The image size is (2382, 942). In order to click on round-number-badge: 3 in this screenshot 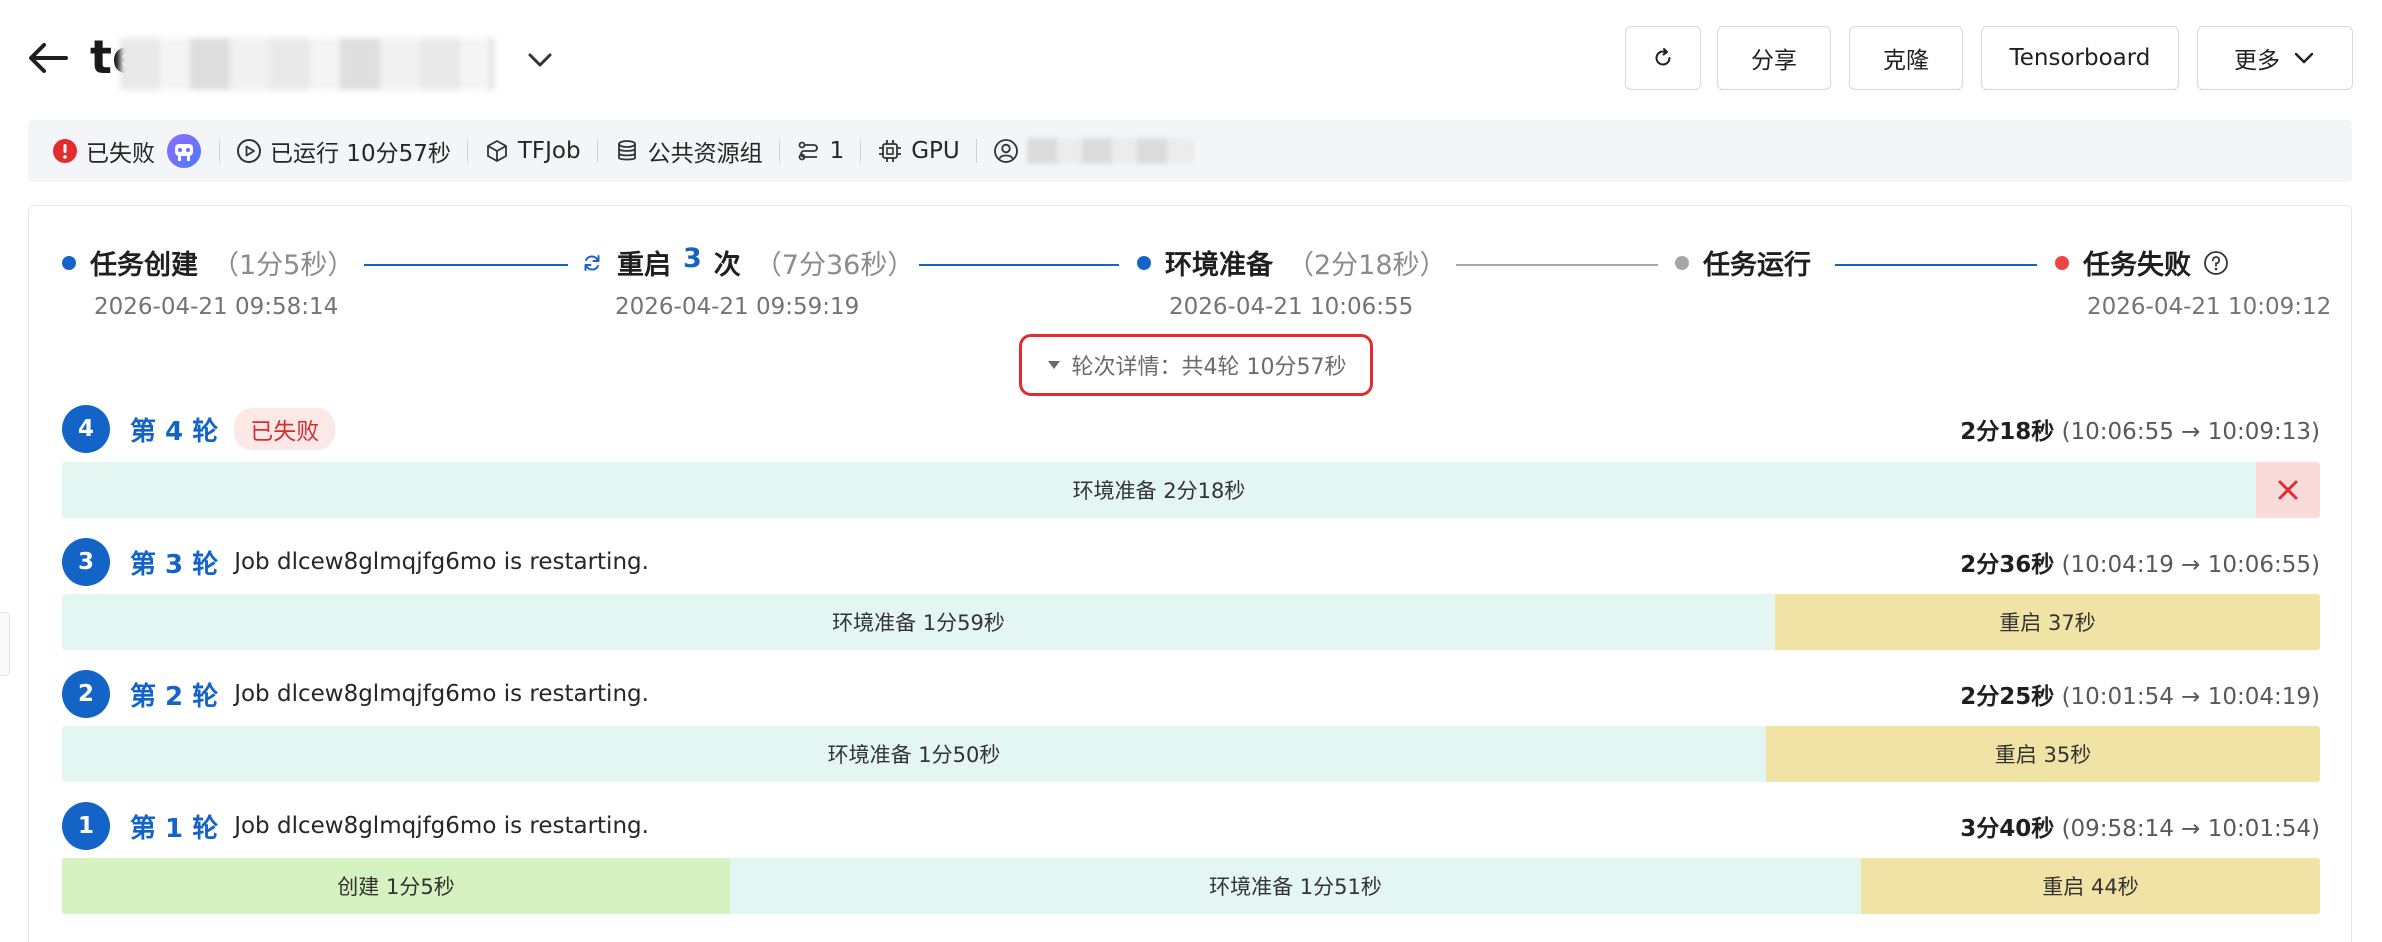, I will do `click(86, 562)`.